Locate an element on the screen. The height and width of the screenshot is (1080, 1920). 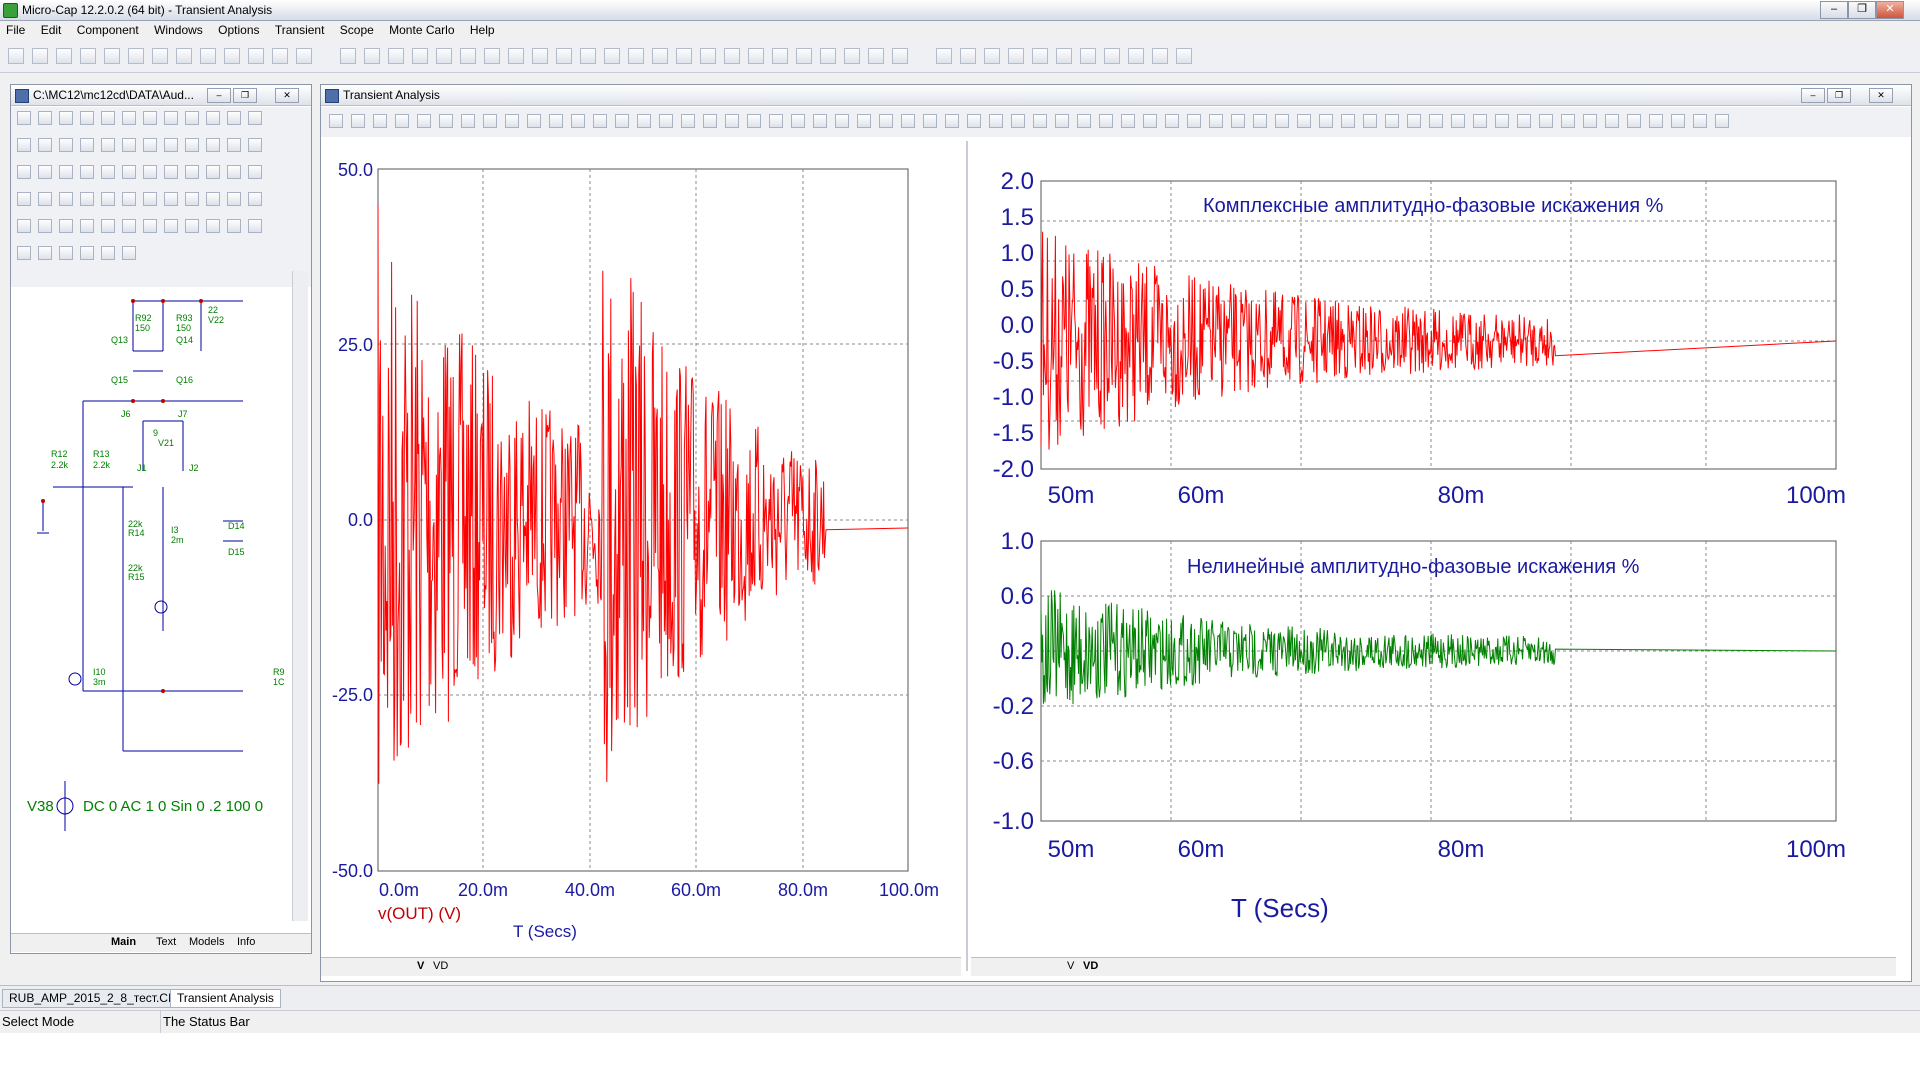
tab-main: Main is located at coordinates (123, 942).